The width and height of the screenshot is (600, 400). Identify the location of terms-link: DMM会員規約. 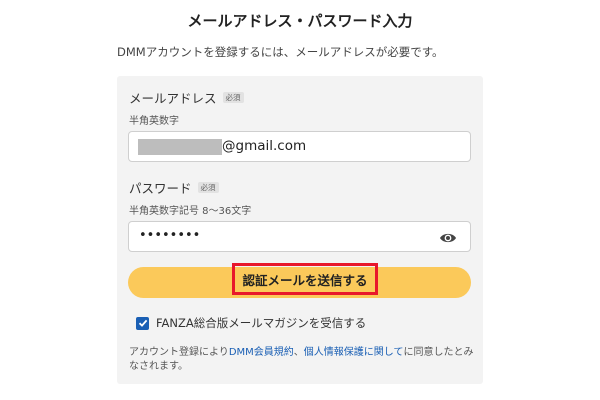
(261, 352).